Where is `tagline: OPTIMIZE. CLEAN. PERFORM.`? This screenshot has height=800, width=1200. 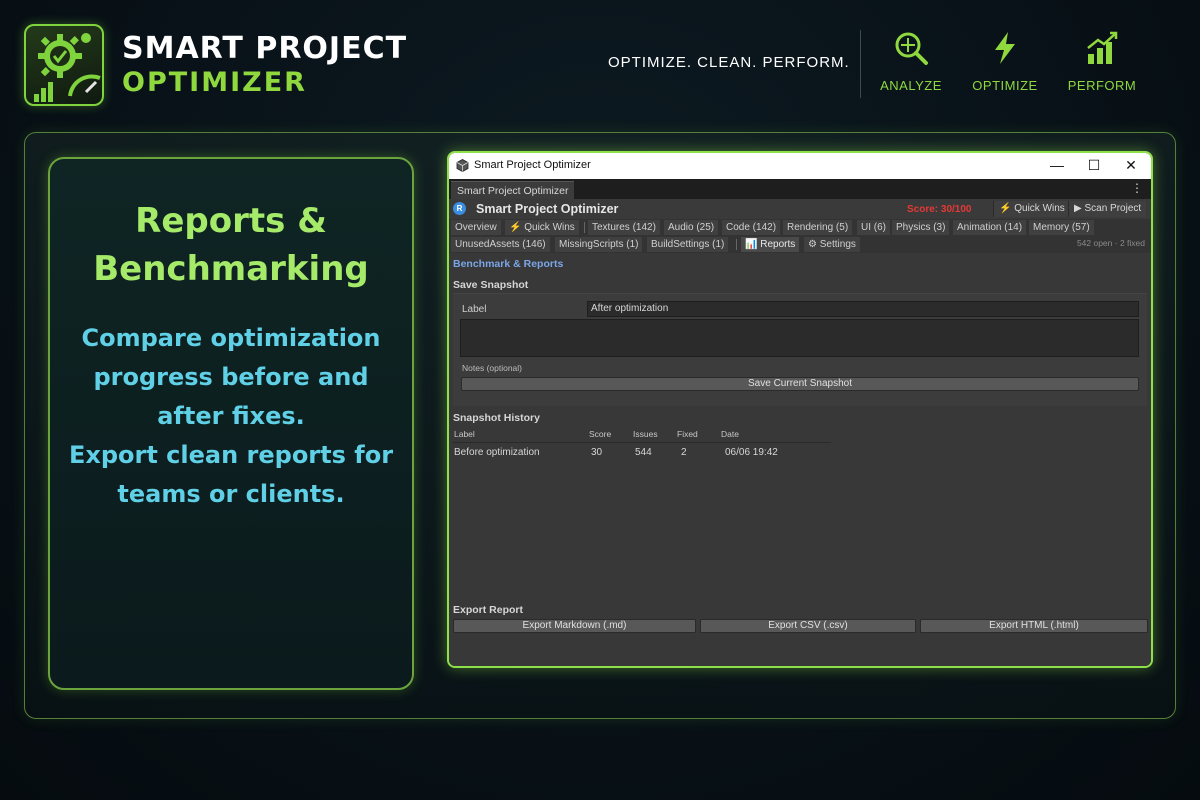 tagline: OPTIMIZE. CLEAN. PERFORM. is located at coordinates (729, 62).